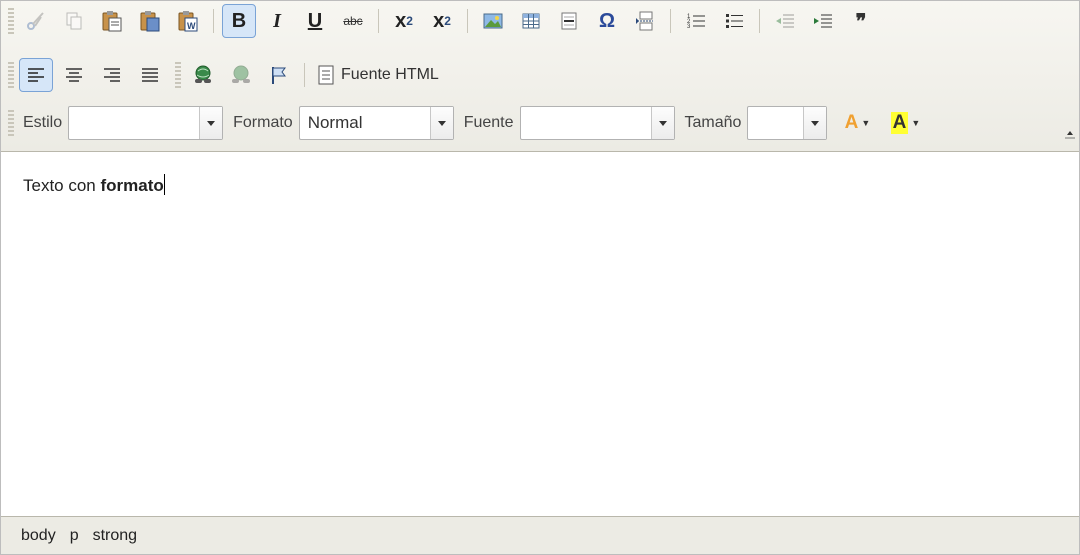 This screenshot has height=555, width=1080. I want to click on blockquote-button: ❞, so click(861, 21).